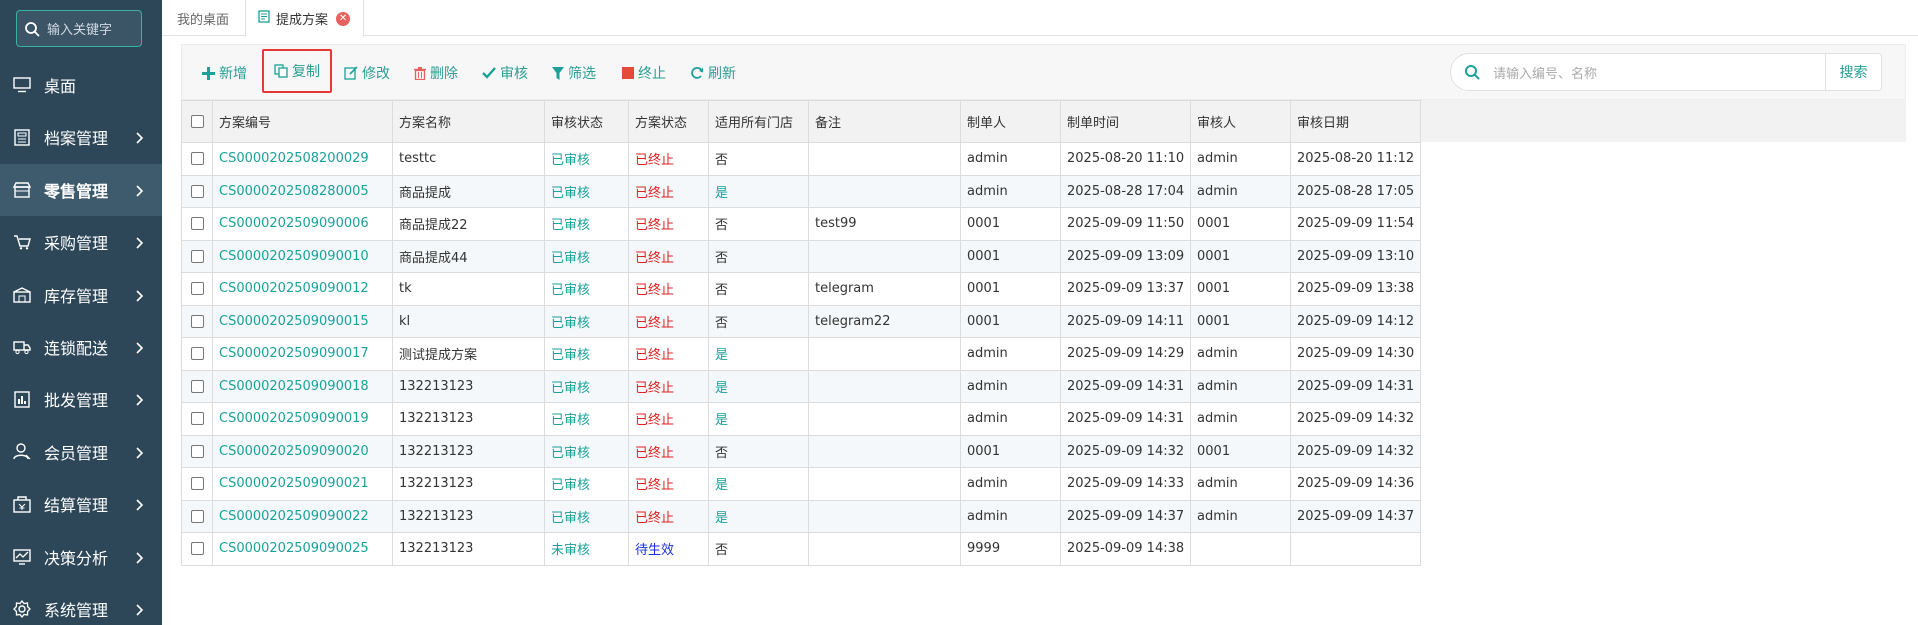 This screenshot has height=625, width=1918. I want to click on column-header-0: 方案编号, so click(302, 121).